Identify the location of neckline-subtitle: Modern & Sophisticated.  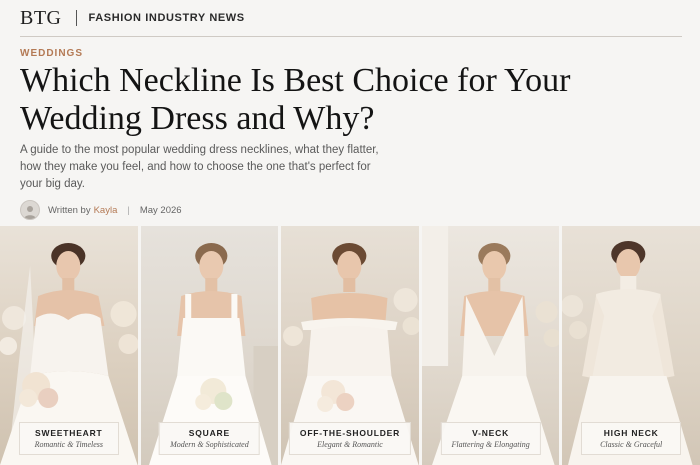
(209, 444).